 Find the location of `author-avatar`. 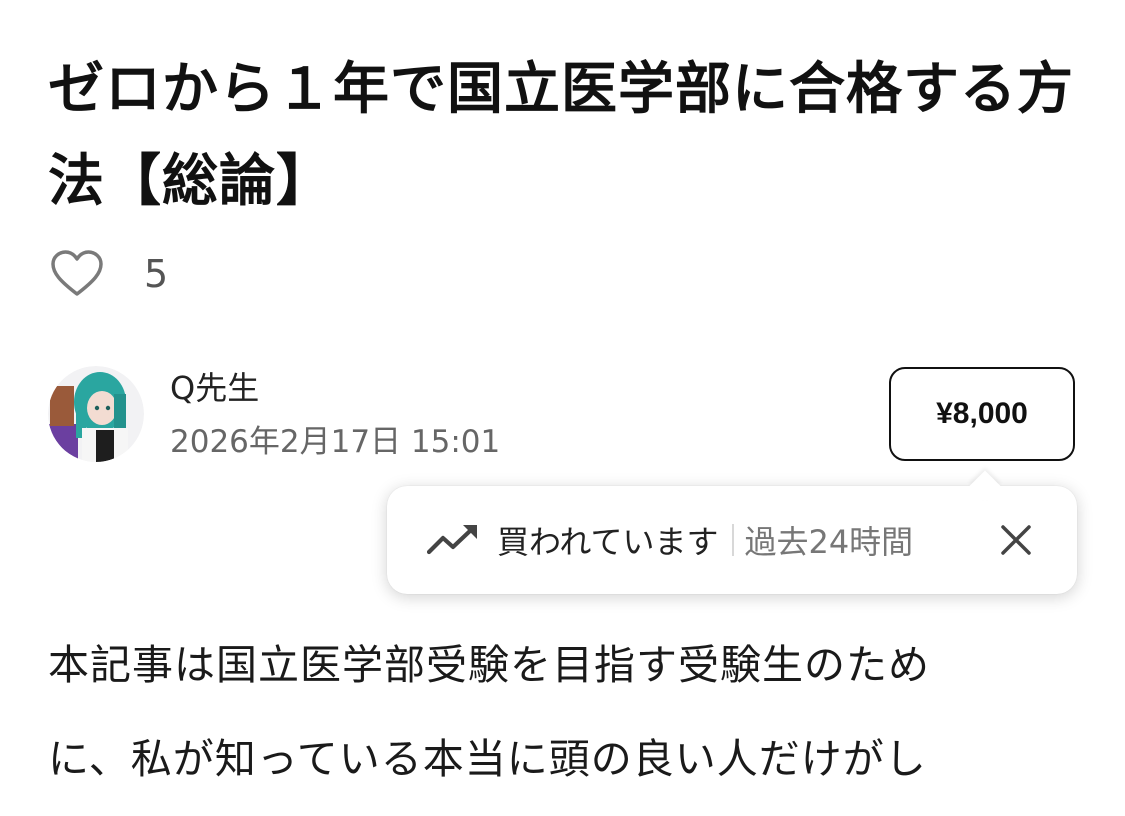

author-avatar is located at coordinates (96, 414).